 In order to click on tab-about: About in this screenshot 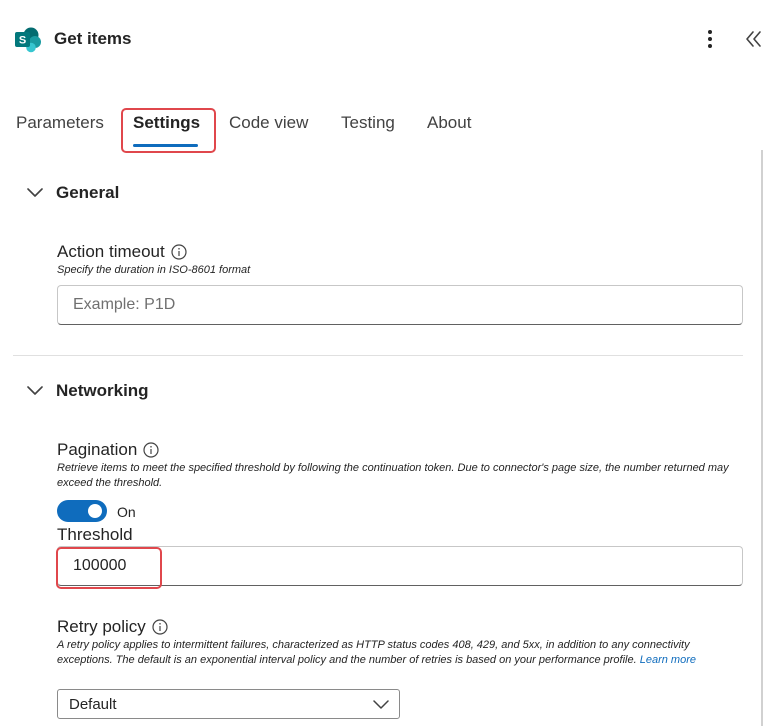, I will do `click(449, 123)`.